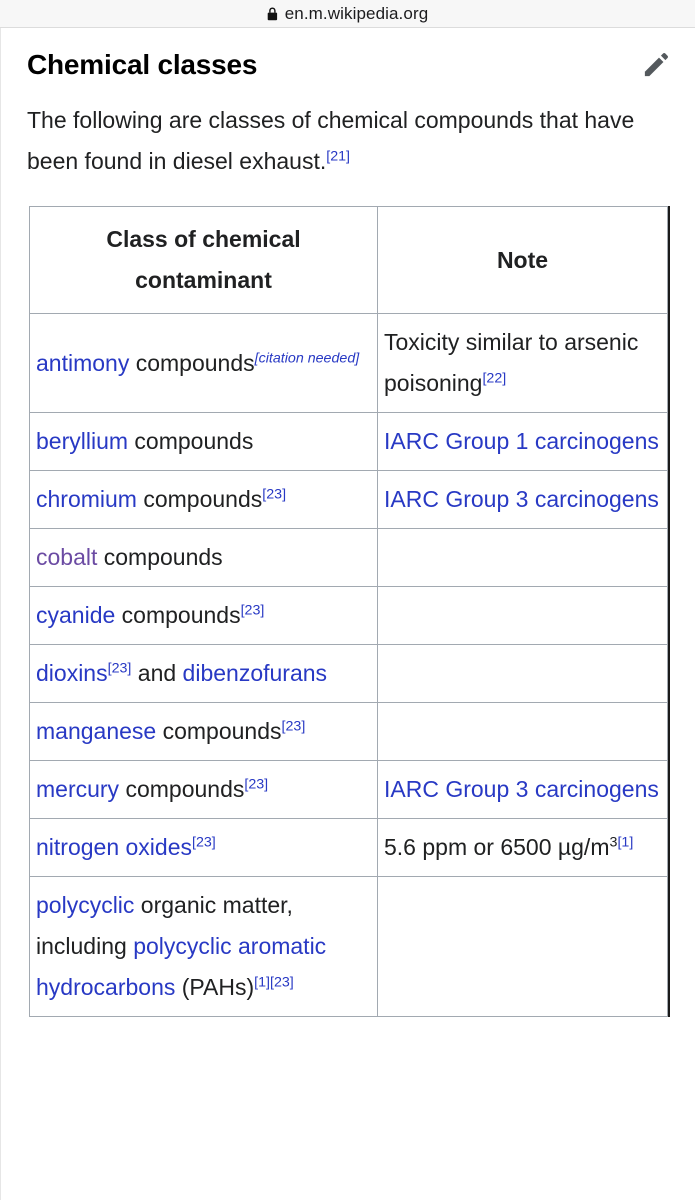 The image size is (695, 1200). I want to click on wiki-link: beryllium, so click(82, 441).